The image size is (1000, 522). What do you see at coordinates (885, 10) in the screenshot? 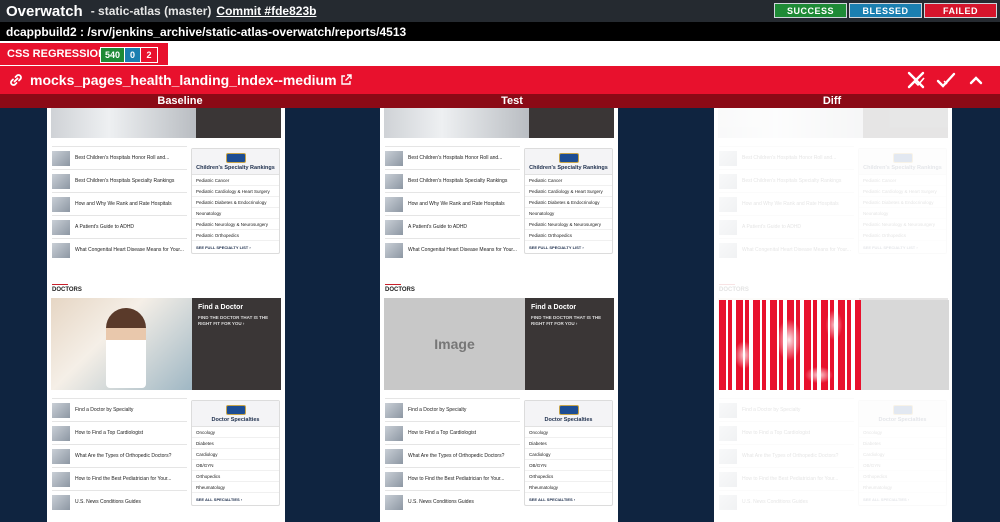
I see `blessed-button: BLESSED` at bounding box center [885, 10].